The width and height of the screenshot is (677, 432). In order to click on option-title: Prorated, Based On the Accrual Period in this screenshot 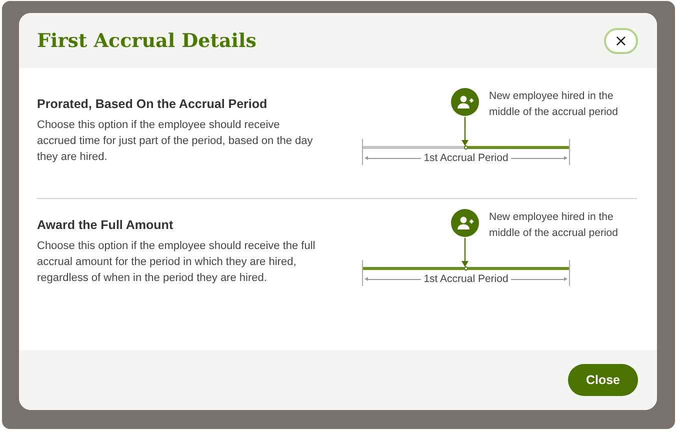, I will do `click(152, 104)`.